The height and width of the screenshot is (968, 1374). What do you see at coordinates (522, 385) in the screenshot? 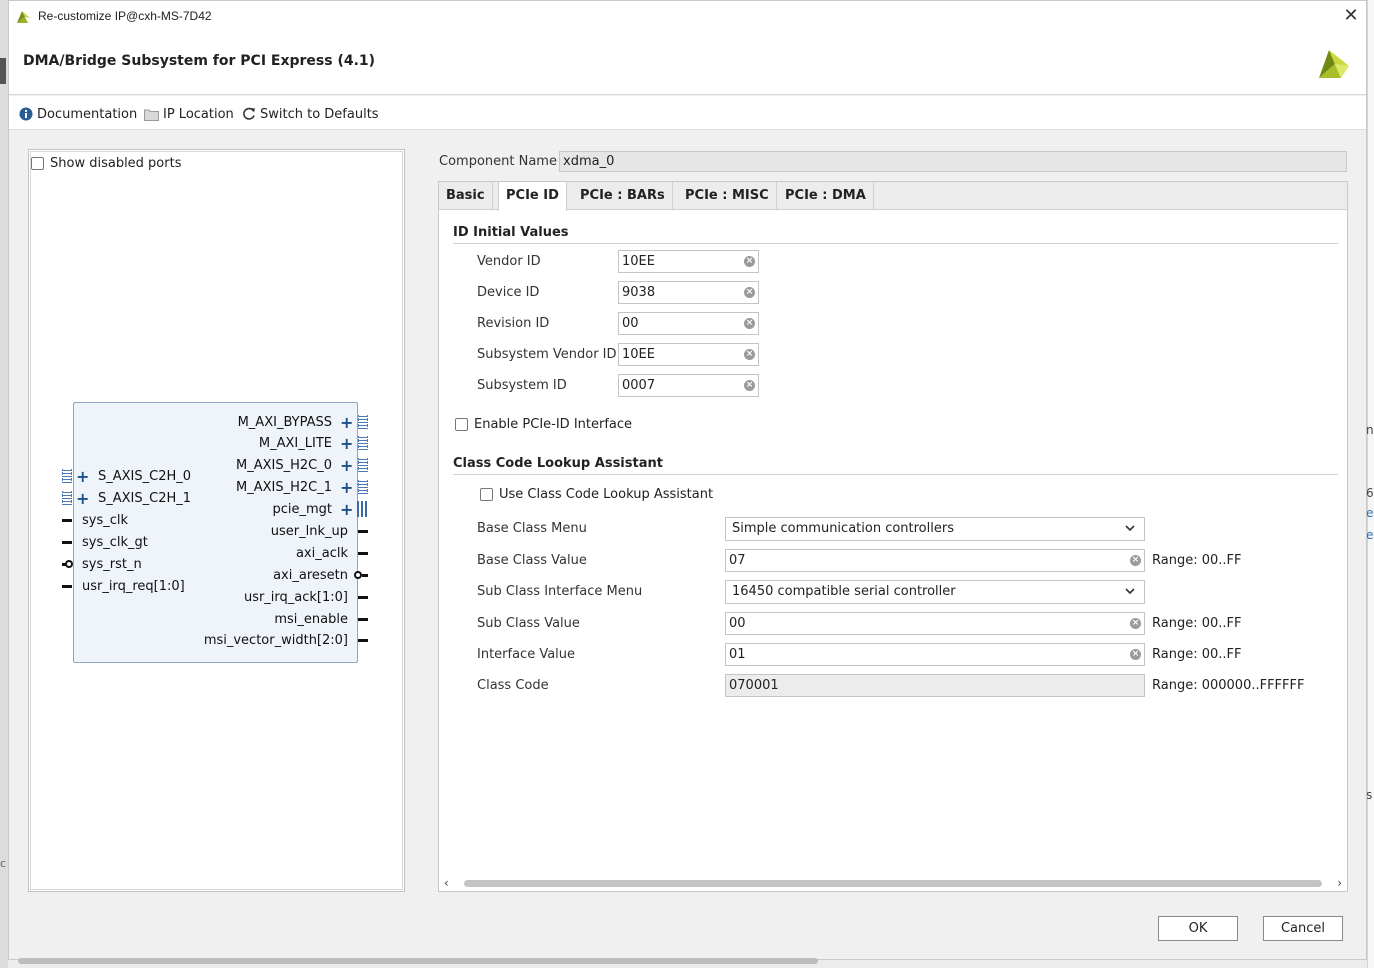
I see `subsystem-id-label: Subsystem ID` at bounding box center [522, 385].